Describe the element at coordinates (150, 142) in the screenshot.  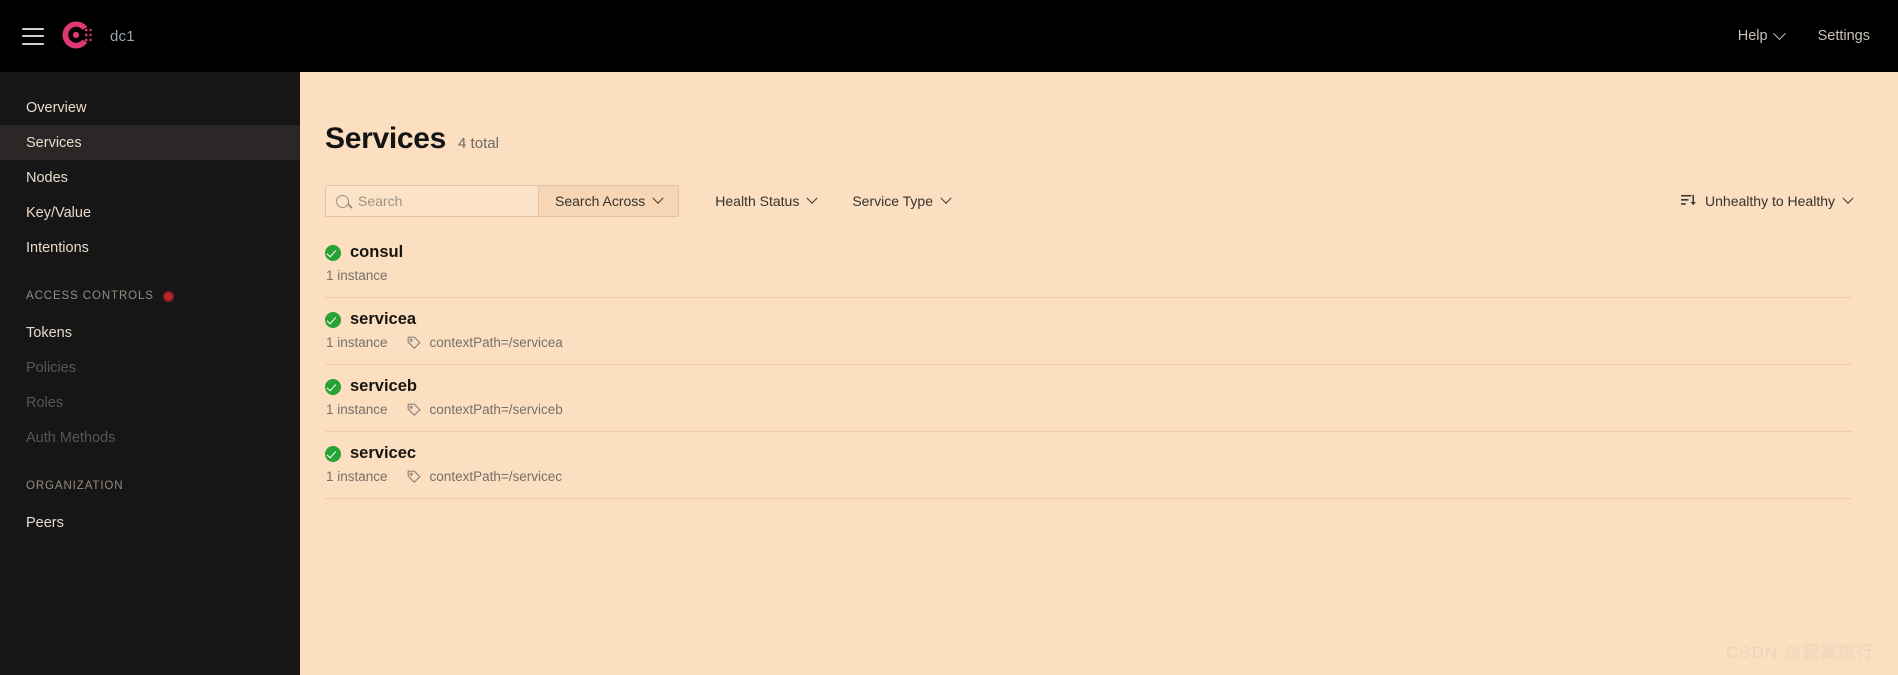
I see `sidebar-item-services: Services` at that location.